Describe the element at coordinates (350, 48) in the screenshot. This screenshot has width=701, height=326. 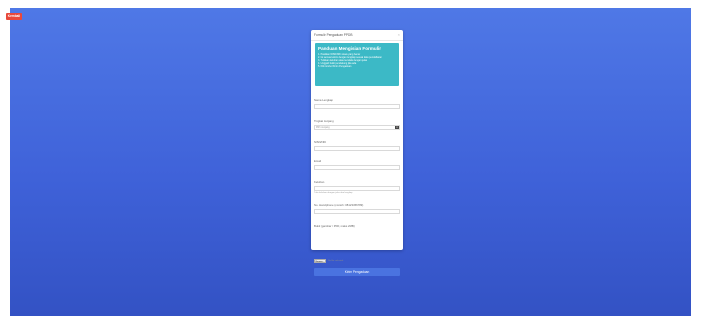
I see `guide-title: Panduan Mengisian Formulir` at that location.